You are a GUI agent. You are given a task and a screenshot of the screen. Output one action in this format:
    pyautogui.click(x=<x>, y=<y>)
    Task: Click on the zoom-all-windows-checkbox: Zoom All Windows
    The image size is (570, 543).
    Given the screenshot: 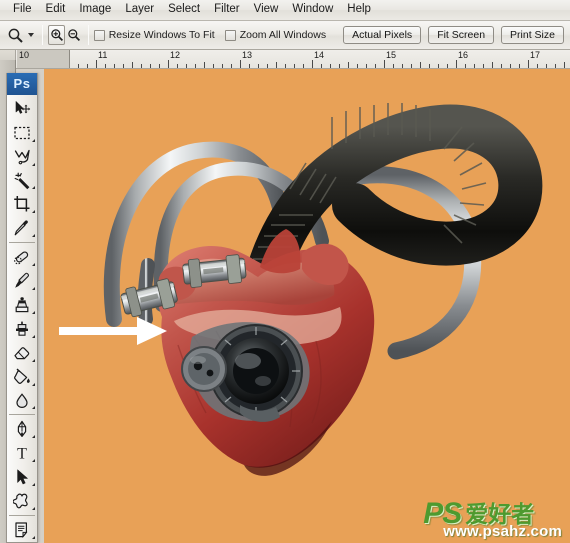 What is the action you would take?
    pyautogui.click(x=275, y=35)
    